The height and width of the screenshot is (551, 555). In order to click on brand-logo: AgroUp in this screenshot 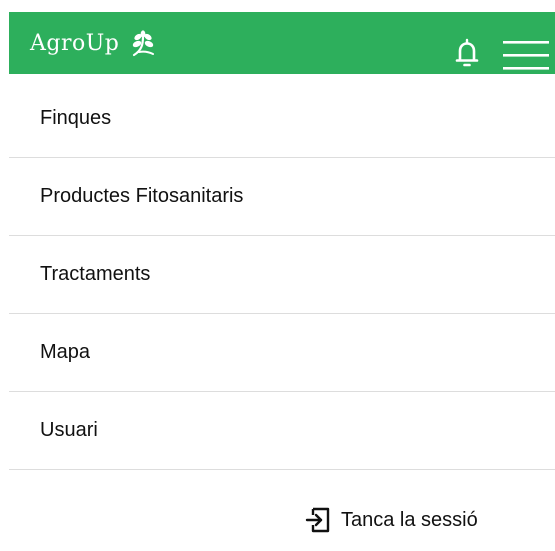, I will do `click(93, 44)`.